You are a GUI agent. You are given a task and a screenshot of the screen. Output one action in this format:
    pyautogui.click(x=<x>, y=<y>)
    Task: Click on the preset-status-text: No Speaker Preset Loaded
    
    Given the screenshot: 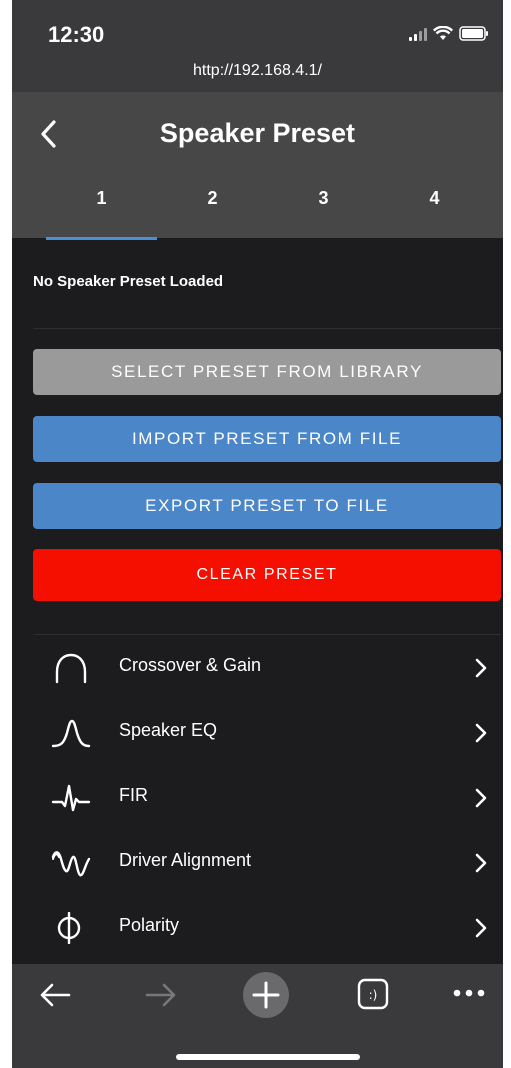 What is the action you would take?
    pyautogui.click(x=128, y=281)
    